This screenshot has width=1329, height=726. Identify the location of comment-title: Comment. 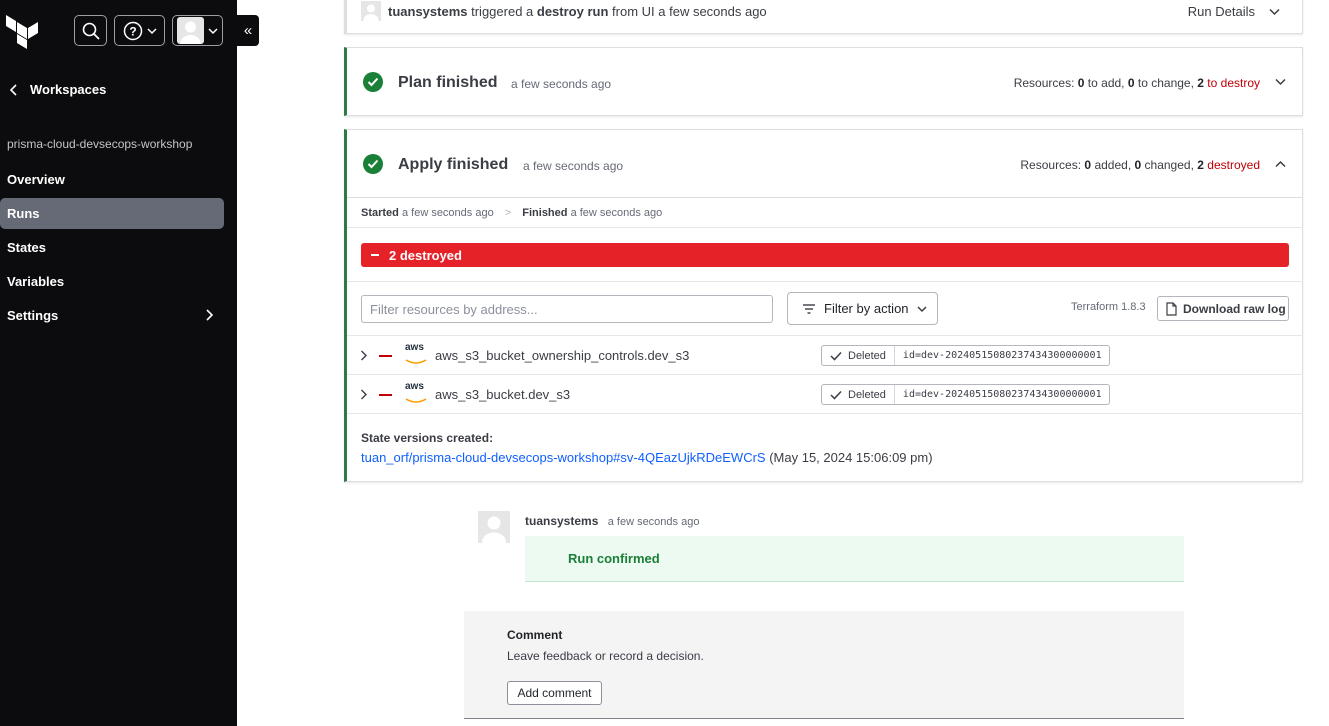
(535, 635).